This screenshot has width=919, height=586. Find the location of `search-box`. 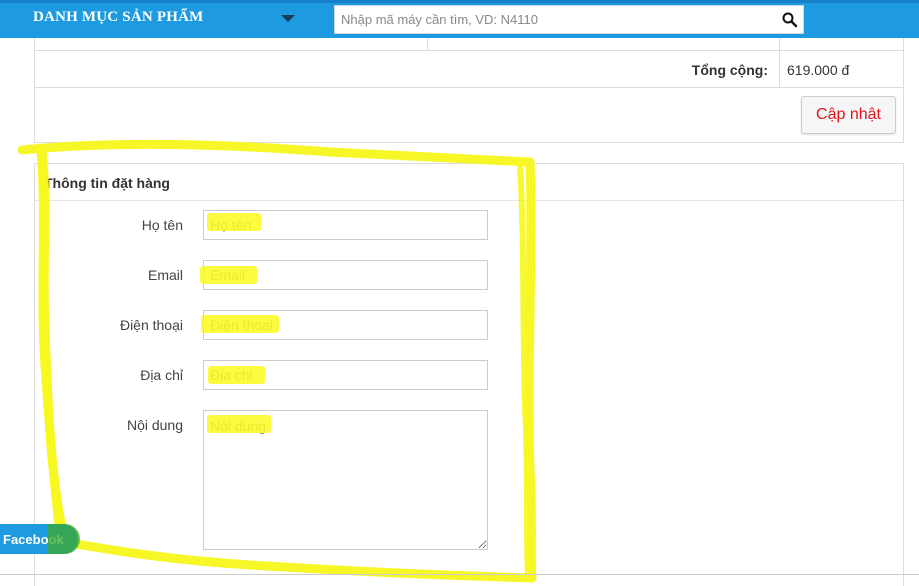

search-box is located at coordinates (569, 19).